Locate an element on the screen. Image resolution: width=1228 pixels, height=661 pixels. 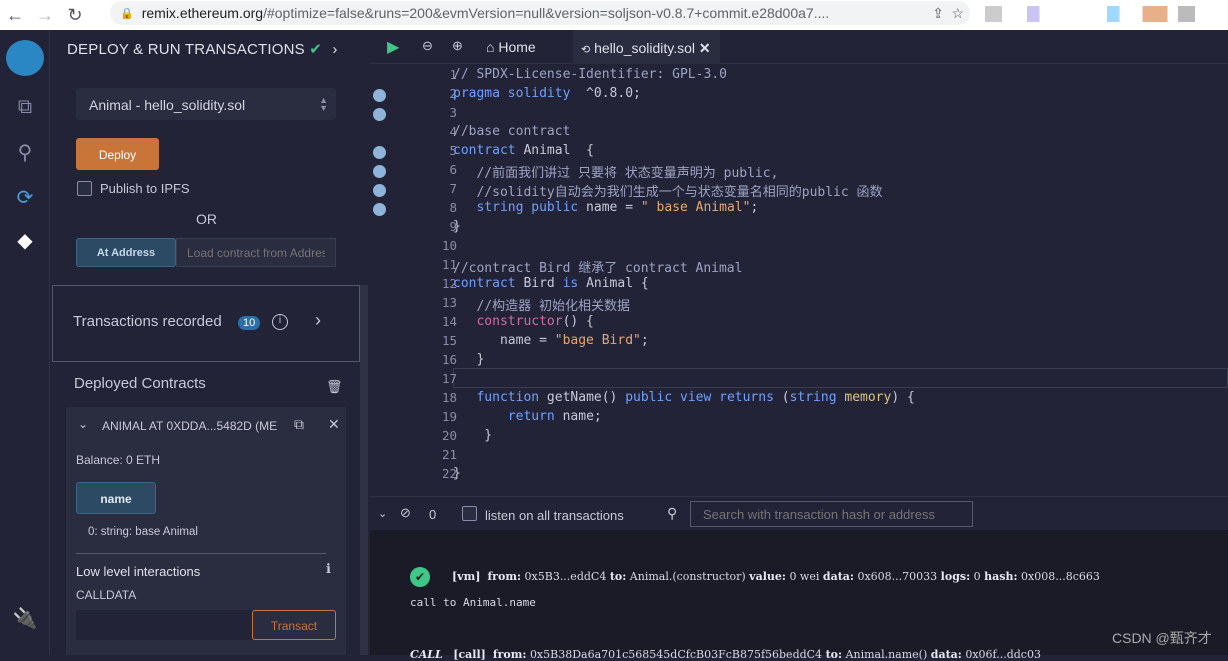
collapse-terminal-icon: ⌄ is located at coordinates (382, 513).